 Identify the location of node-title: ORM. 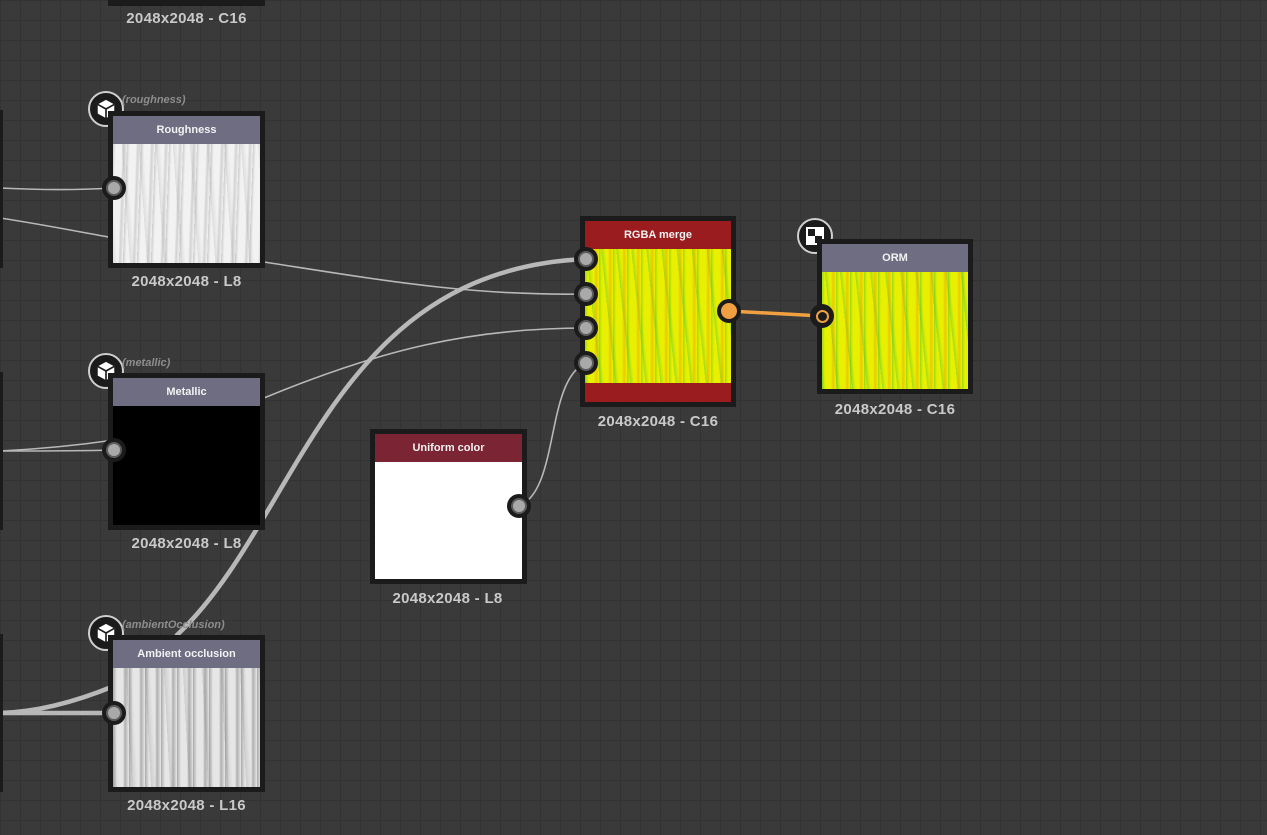
(895, 258).